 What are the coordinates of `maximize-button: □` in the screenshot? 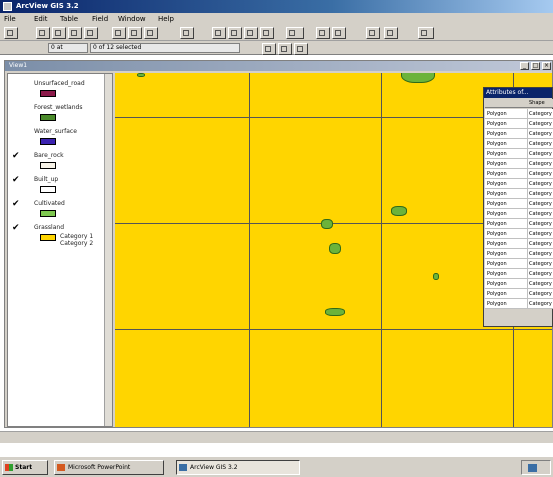 It's located at (535, 66).